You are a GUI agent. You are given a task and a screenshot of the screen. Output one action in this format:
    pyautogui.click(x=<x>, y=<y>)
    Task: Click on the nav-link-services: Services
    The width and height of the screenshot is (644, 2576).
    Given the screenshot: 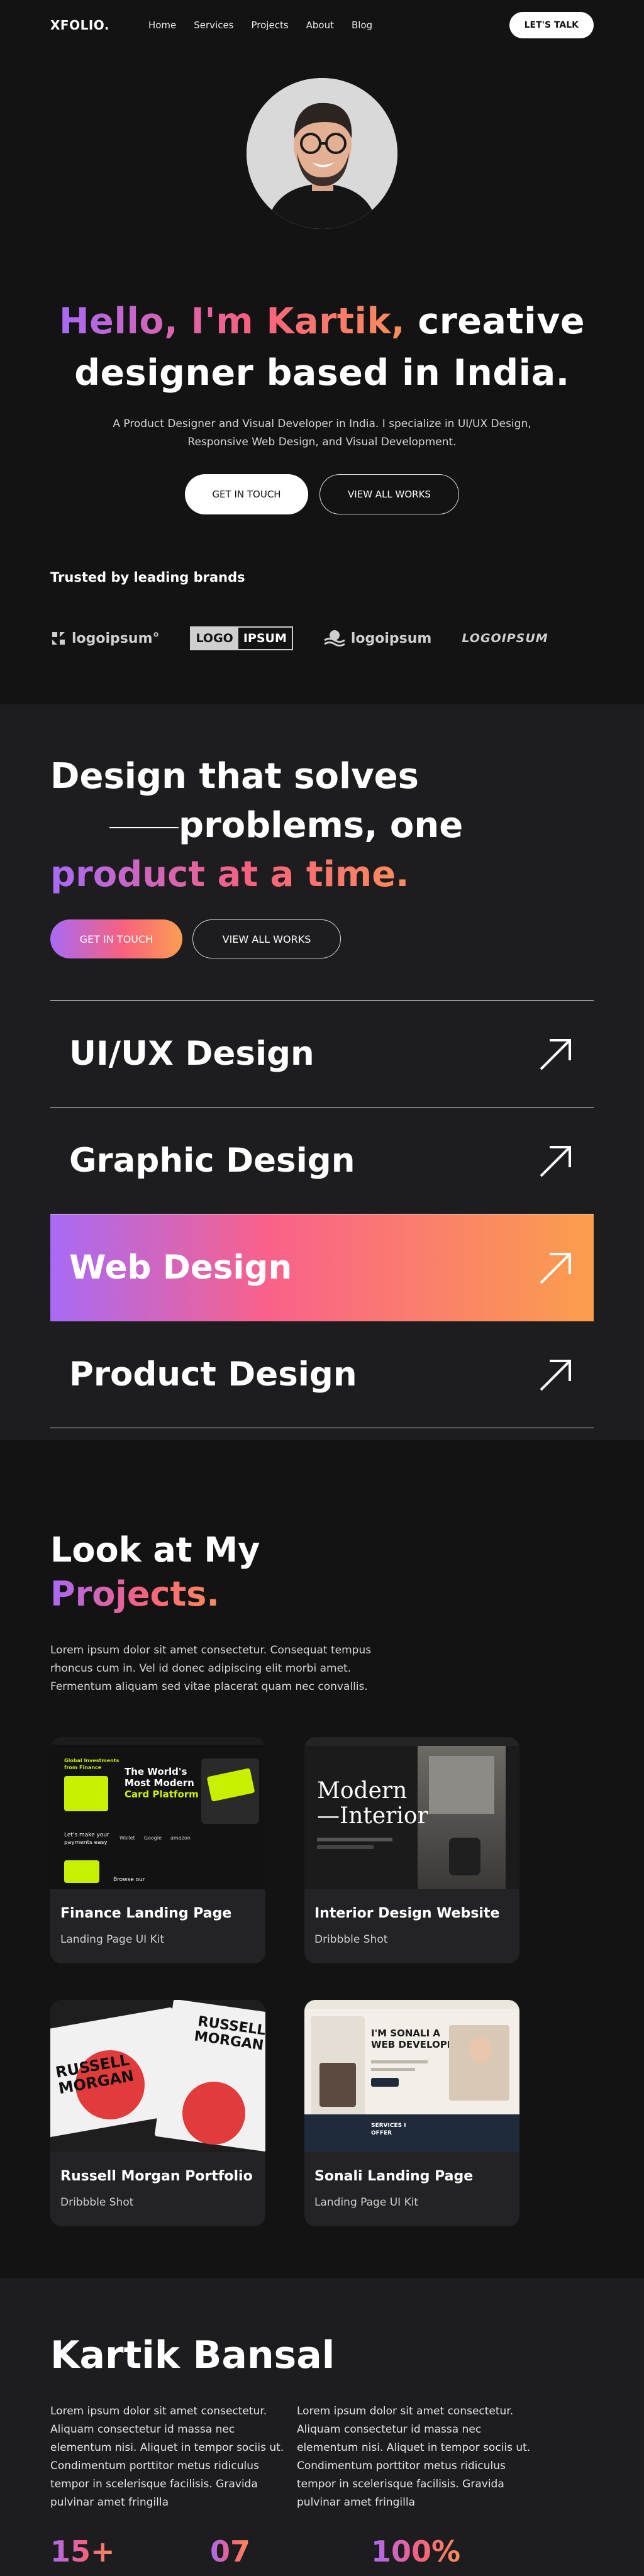 What is the action you would take?
    pyautogui.click(x=213, y=25)
    